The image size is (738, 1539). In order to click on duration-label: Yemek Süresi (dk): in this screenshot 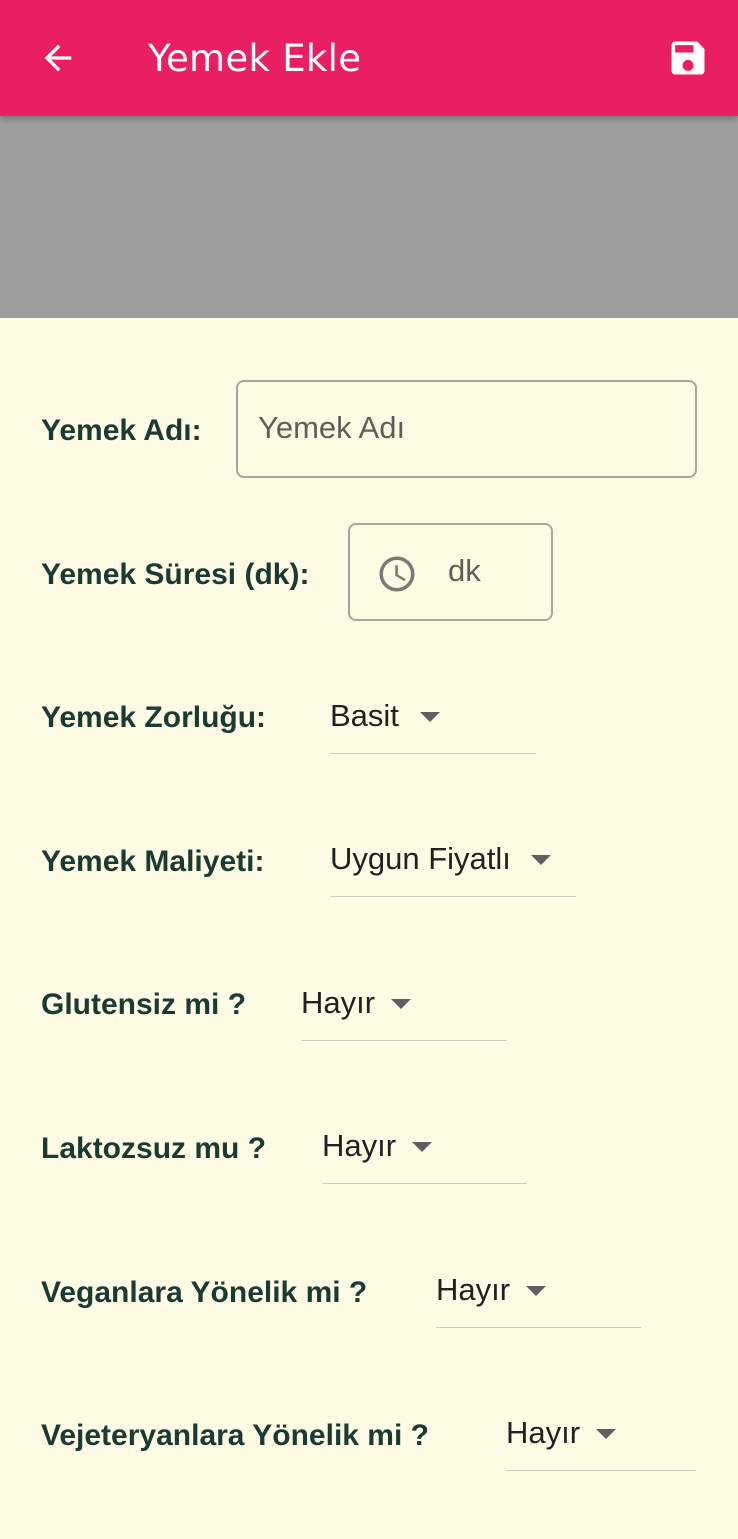, I will do `click(175, 574)`.